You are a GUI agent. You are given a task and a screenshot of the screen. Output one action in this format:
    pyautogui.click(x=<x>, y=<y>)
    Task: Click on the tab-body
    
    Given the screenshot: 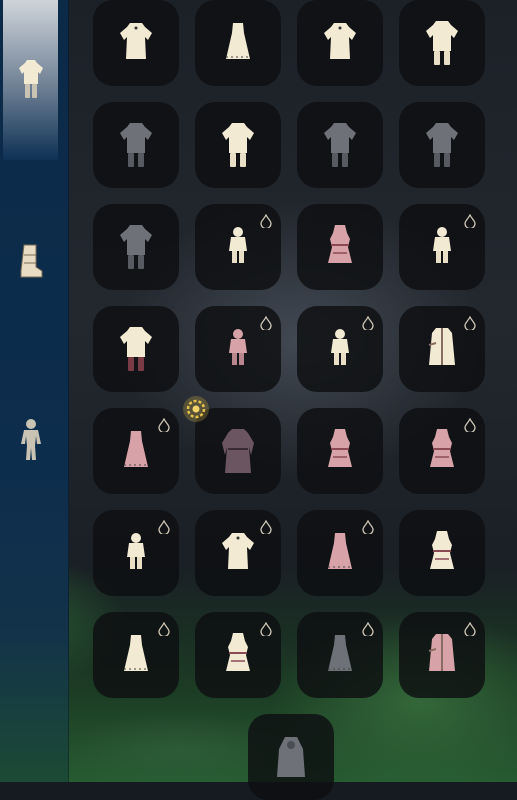 What is the action you would take?
    pyautogui.click(x=30, y=440)
    